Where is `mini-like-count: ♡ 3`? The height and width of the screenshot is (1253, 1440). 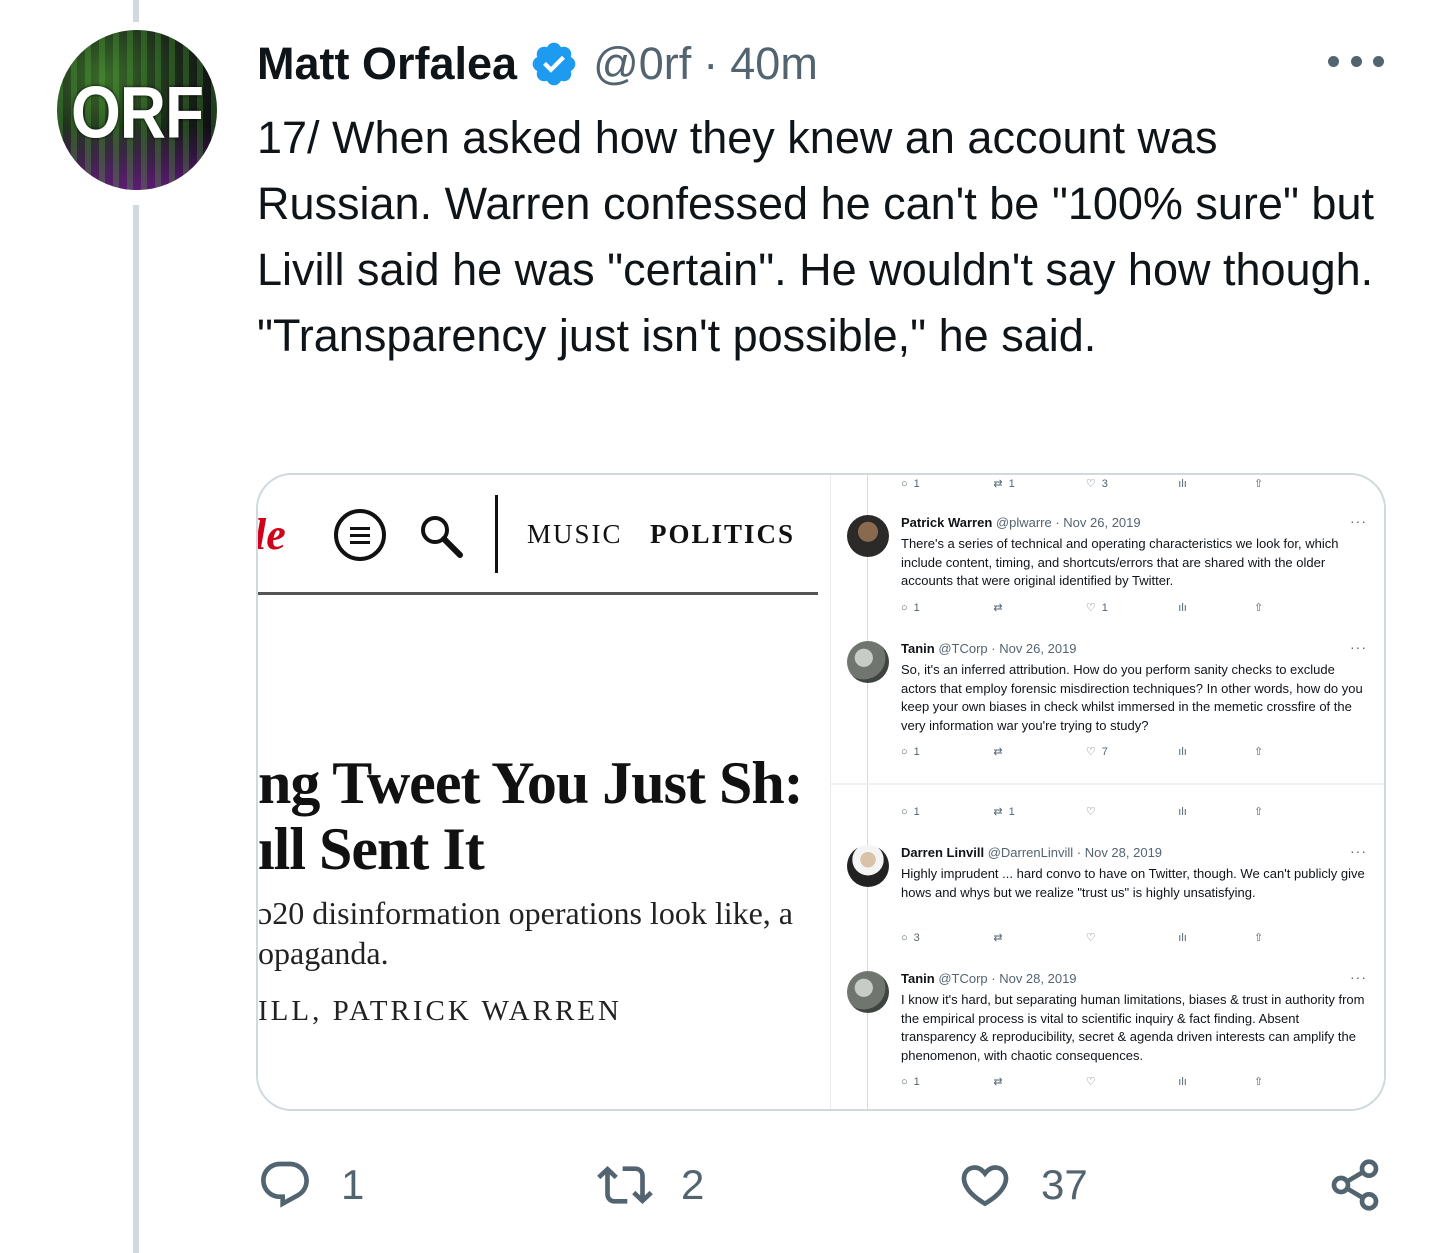
mini-like-count: ♡ 3 is located at coordinates (1096, 484).